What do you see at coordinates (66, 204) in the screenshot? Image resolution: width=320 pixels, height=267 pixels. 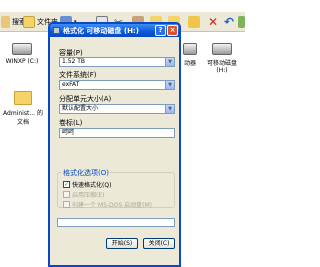 I see `msdos-checkbox` at bounding box center [66, 204].